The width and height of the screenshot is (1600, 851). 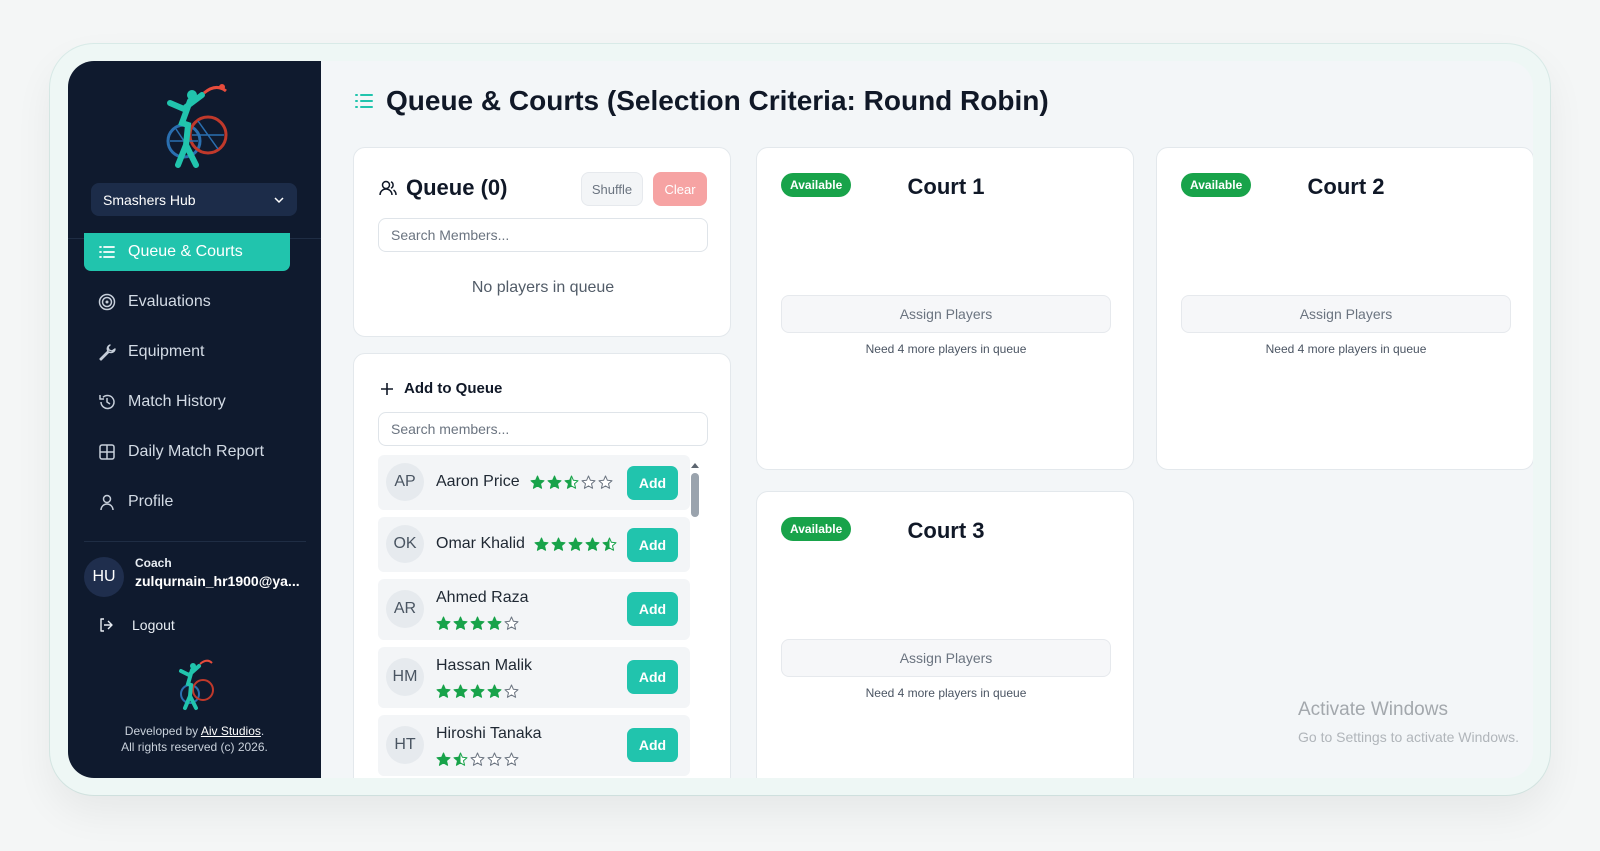 I want to click on member-name: Aaron Price, so click(x=478, y=481).